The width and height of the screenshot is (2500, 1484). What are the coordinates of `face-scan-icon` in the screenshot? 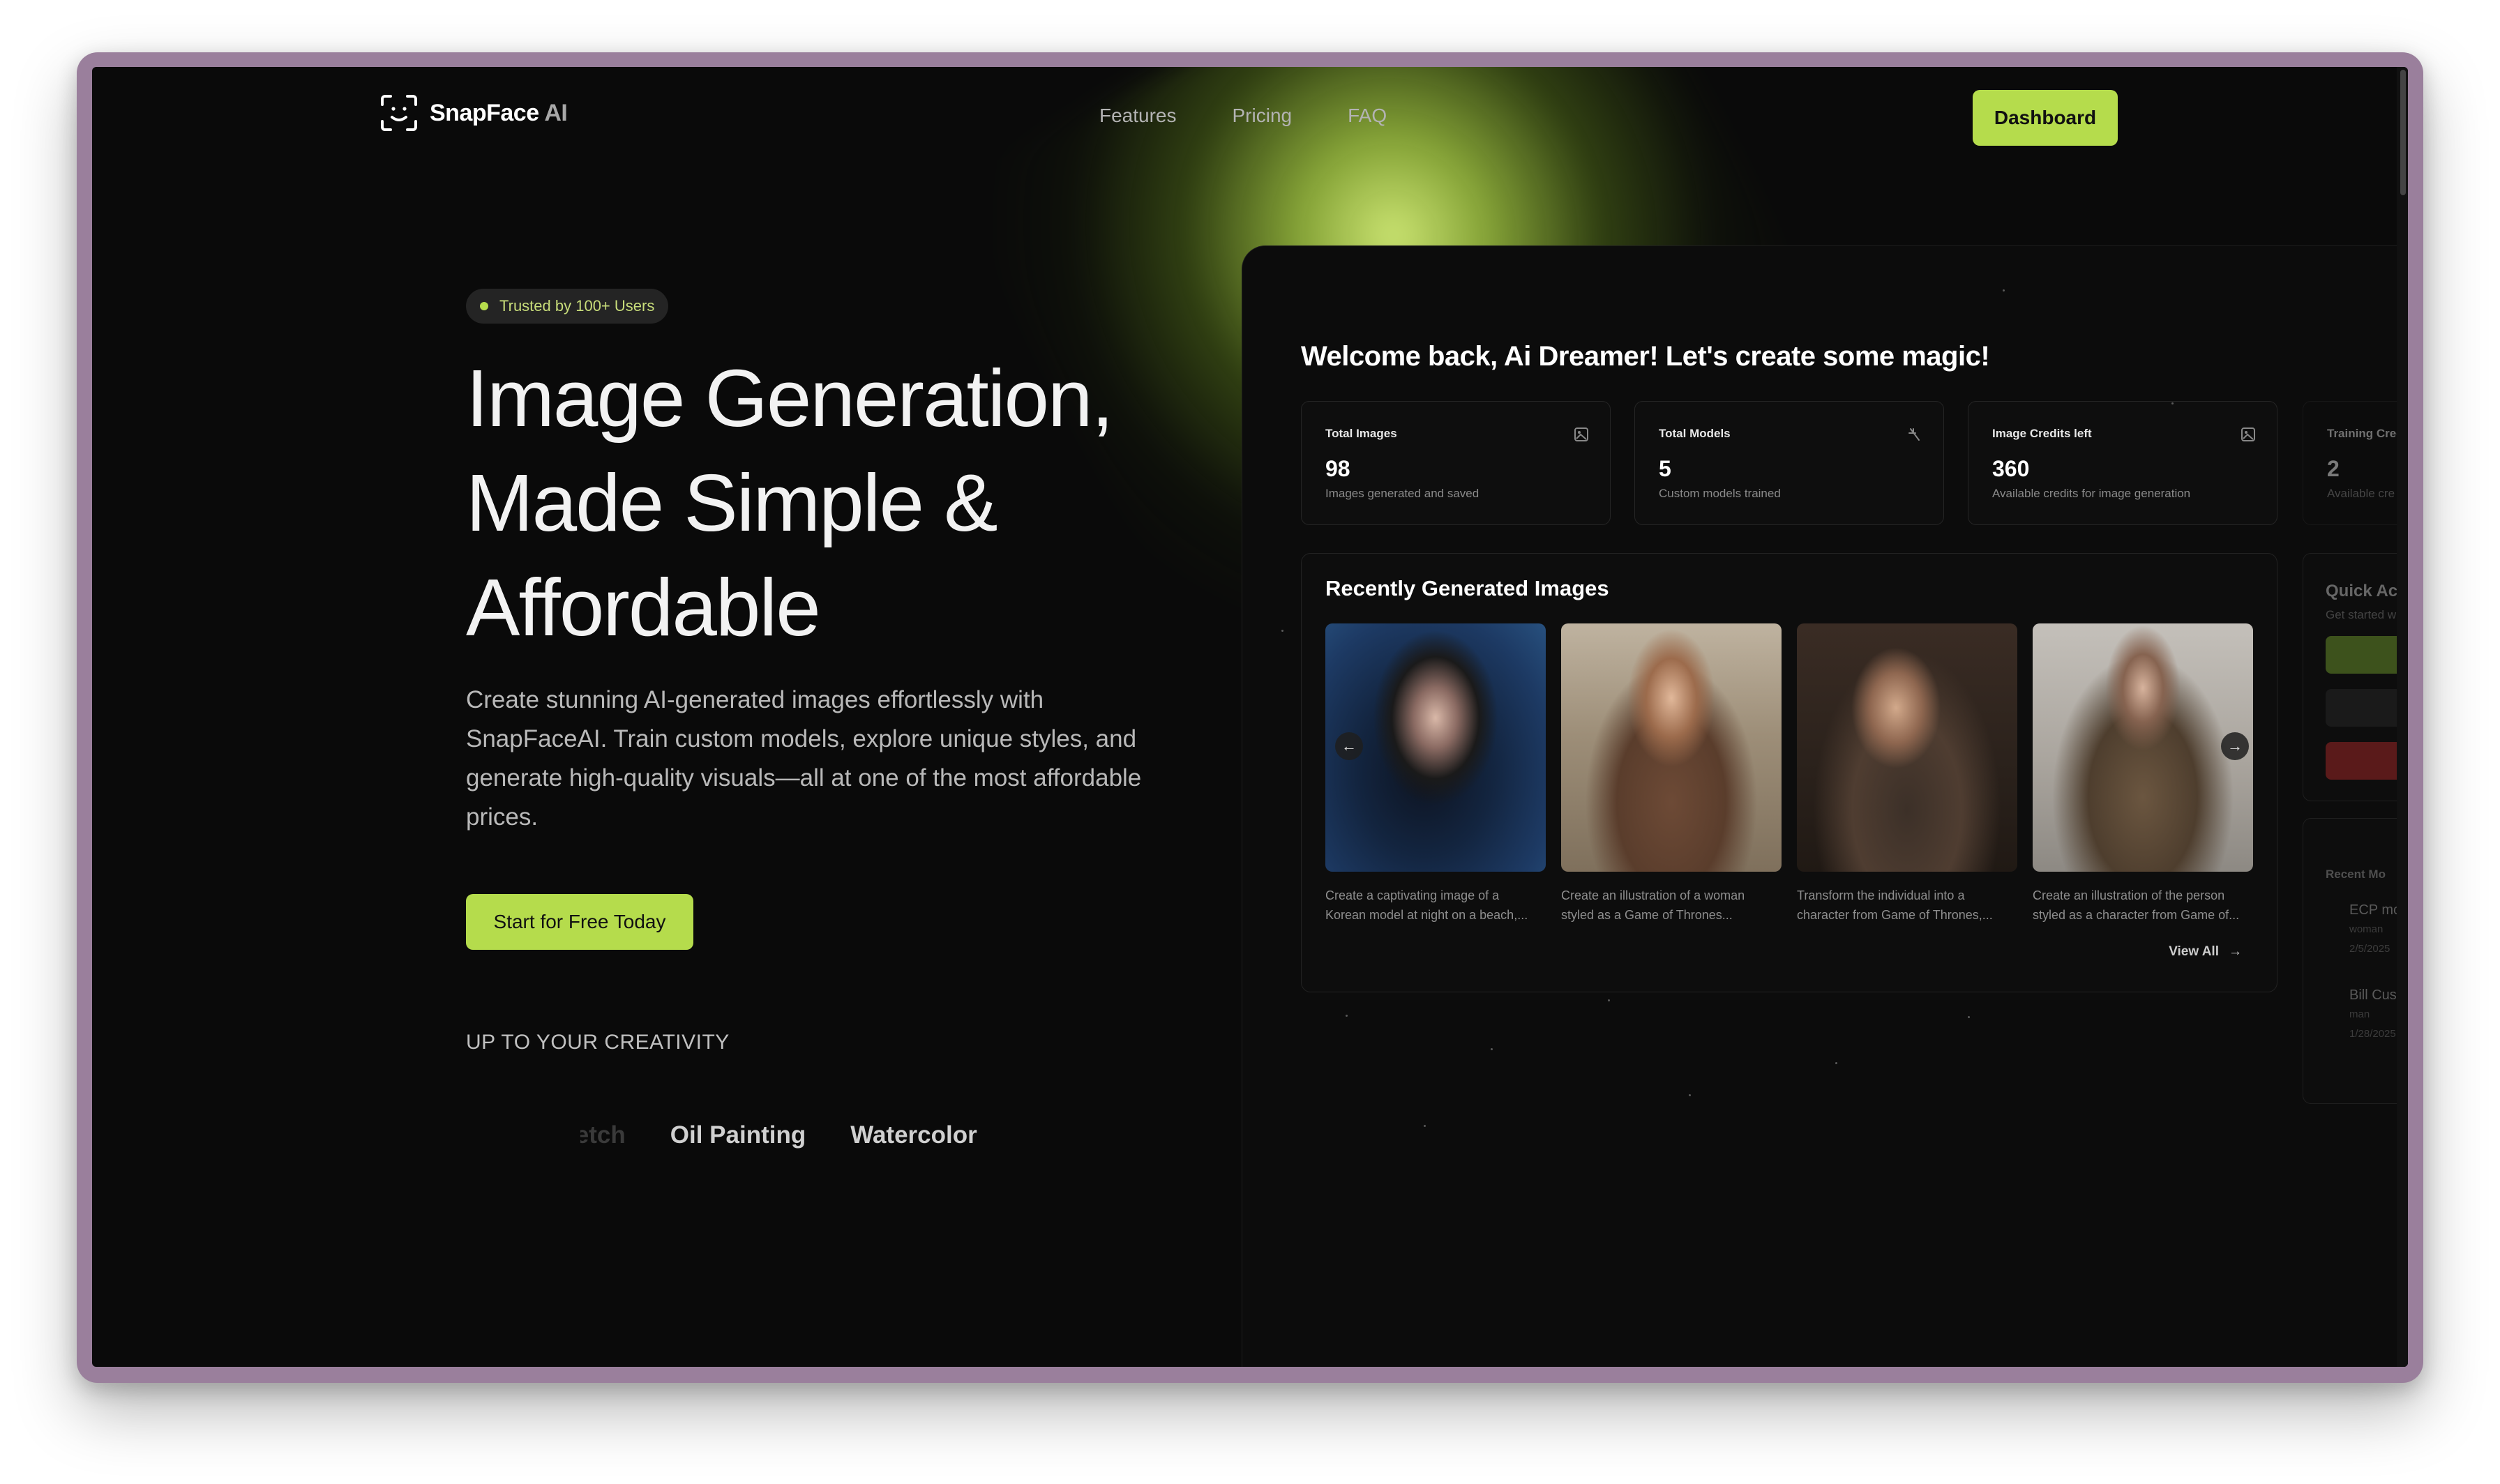 It's located at (399, 113).